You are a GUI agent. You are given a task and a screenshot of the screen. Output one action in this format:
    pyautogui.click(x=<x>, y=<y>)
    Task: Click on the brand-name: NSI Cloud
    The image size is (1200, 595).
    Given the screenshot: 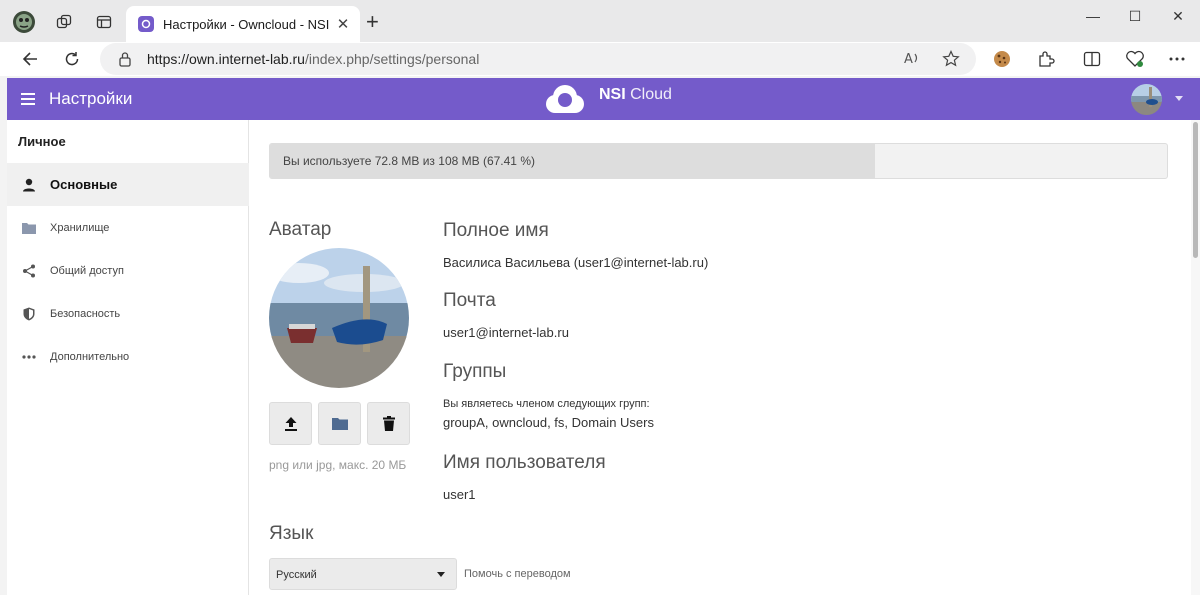 What is the action you would take?
    pyautogui.click(x=635, y=95)
    